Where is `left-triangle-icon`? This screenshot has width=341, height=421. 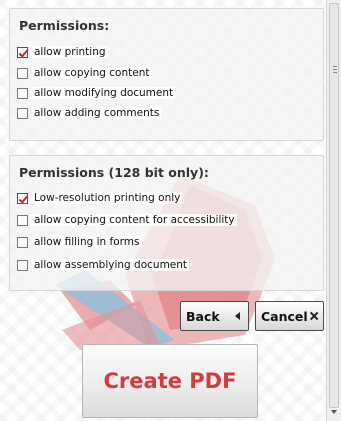
left-triangle-icon is located at coordinates (237, 316).